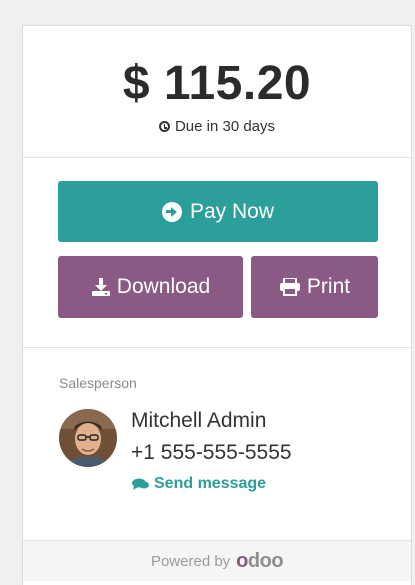 This screenshot has height=585, width=415. I want to click on odoo-logo: odoo, so click(259, 561).